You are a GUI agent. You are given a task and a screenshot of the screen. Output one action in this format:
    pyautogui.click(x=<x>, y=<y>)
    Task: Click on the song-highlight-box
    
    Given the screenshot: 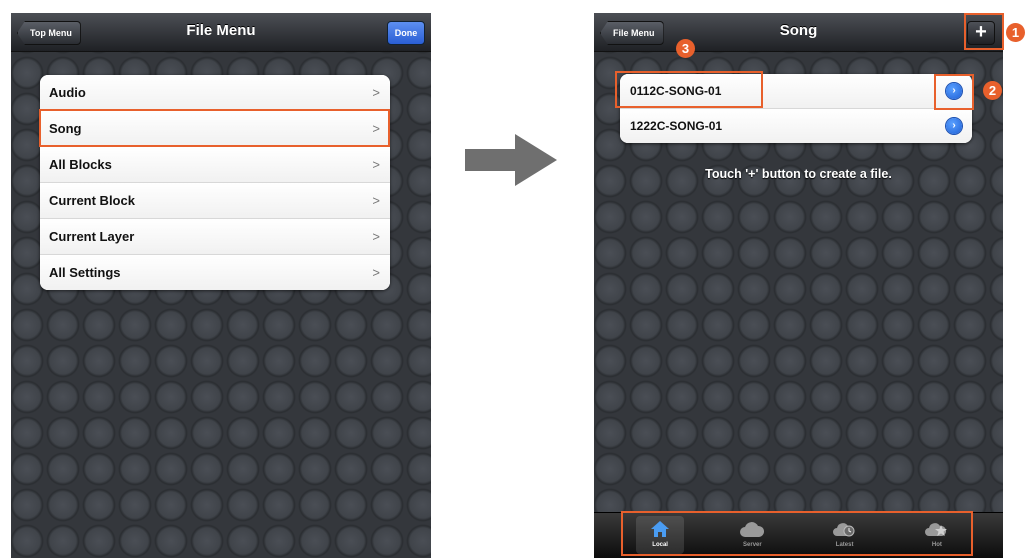 What is the action you would take?
    pyautogui.click(x=214, y=128)
    